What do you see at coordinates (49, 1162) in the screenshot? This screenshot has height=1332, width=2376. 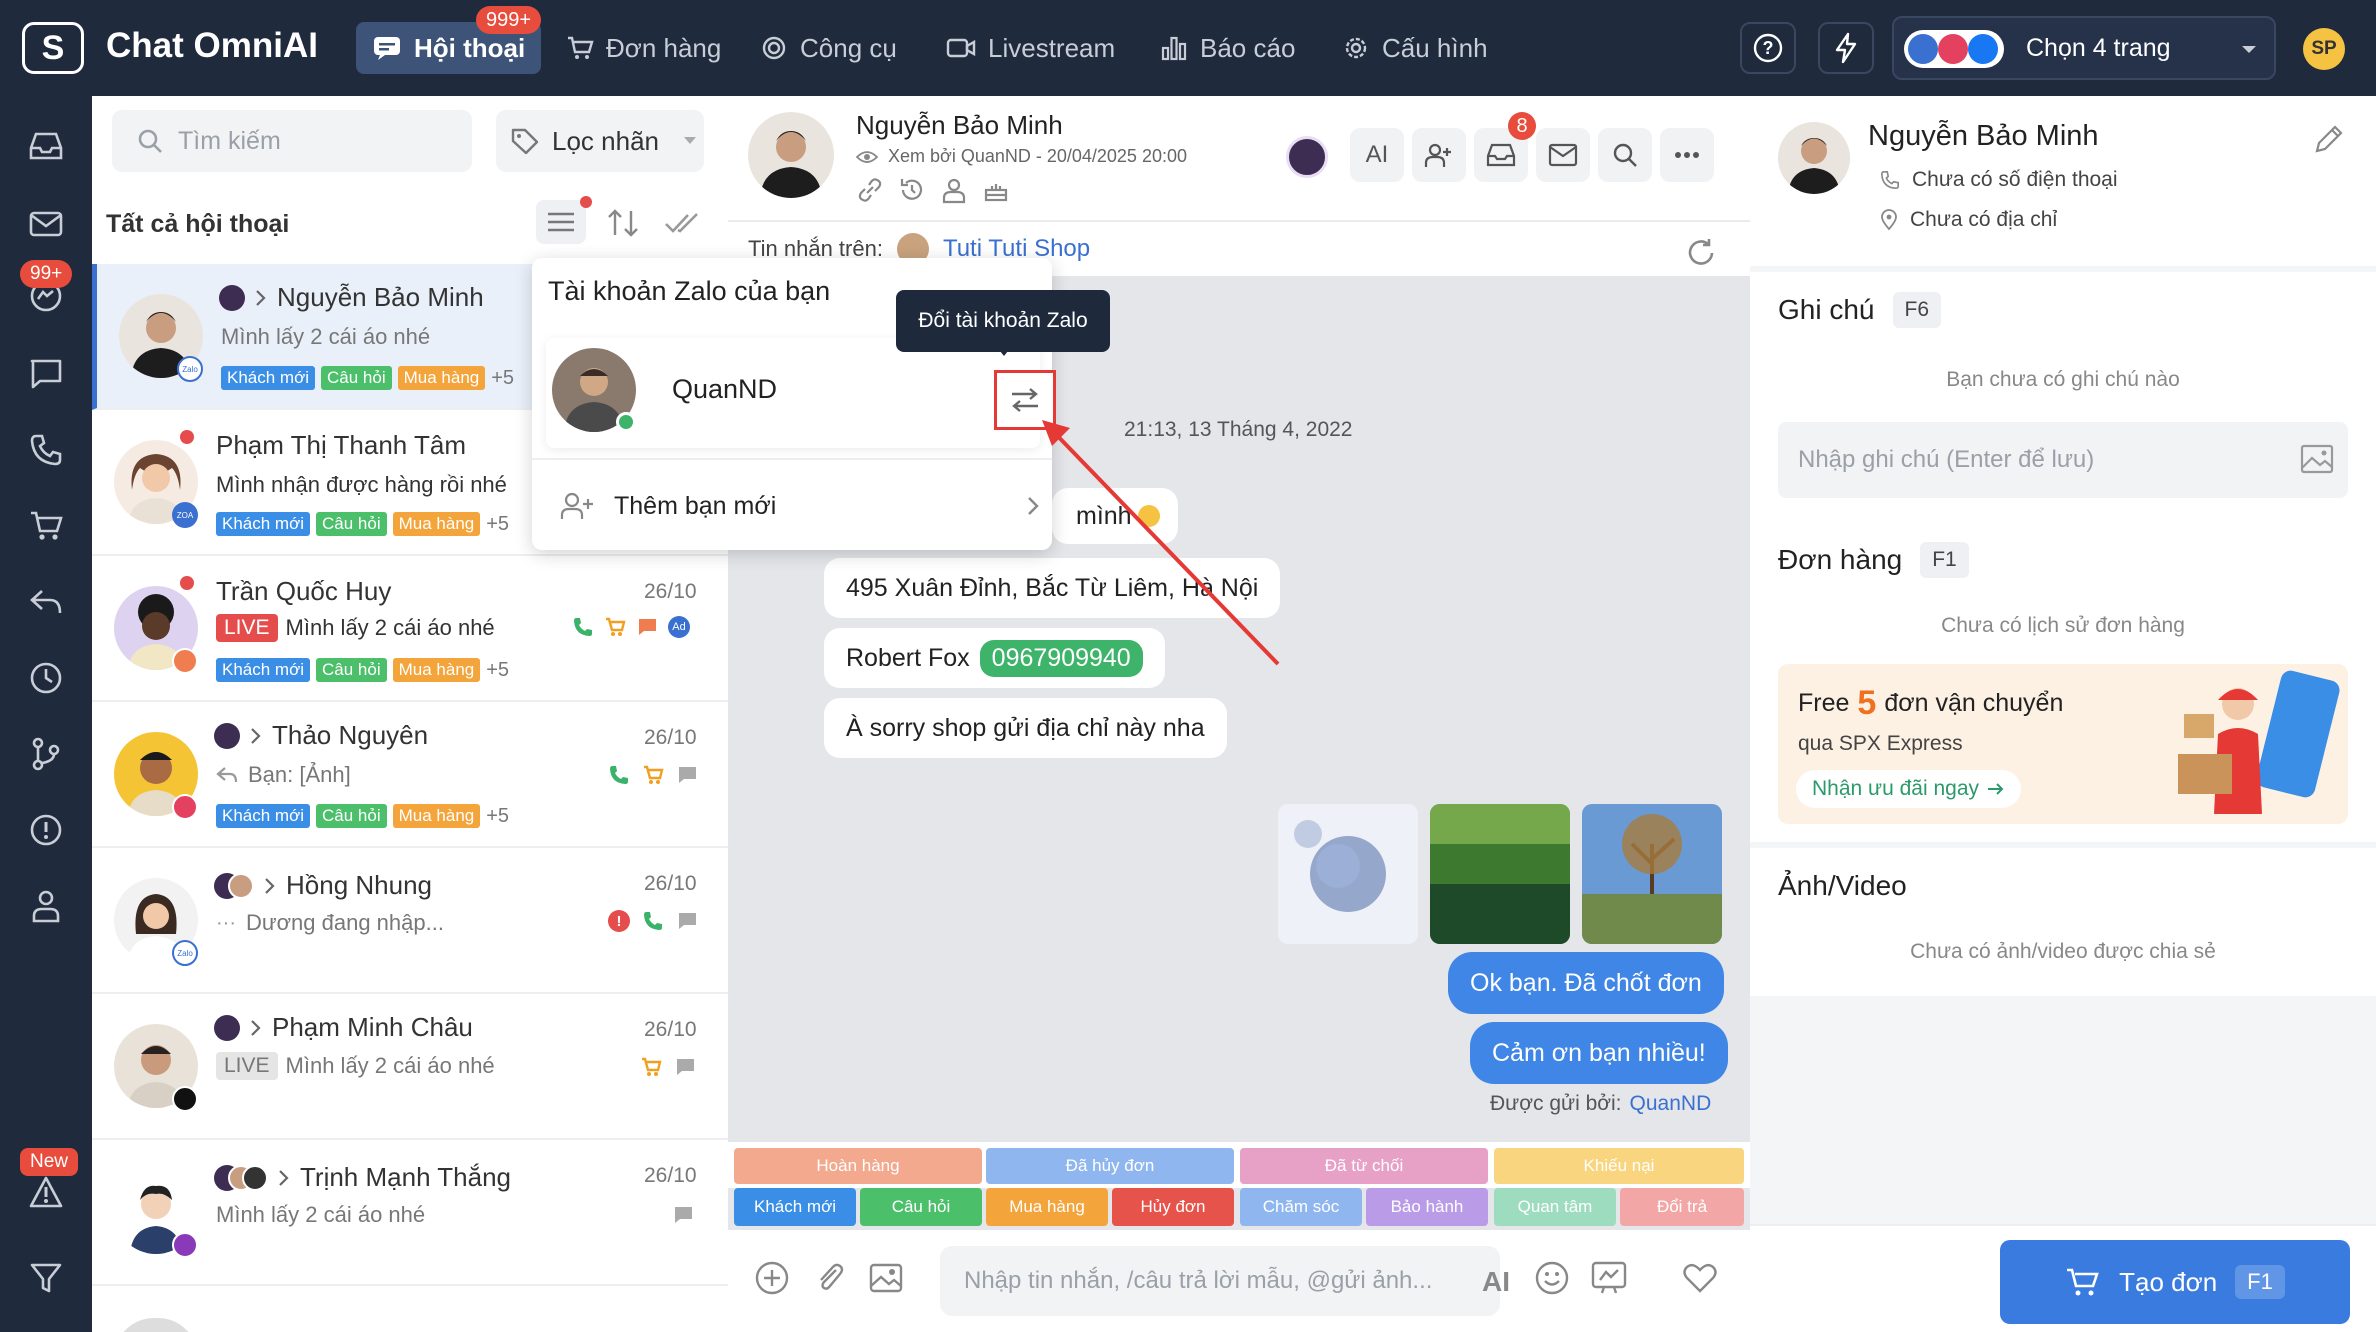 I see `new-badge: New` at bounding box center [49, 1162].